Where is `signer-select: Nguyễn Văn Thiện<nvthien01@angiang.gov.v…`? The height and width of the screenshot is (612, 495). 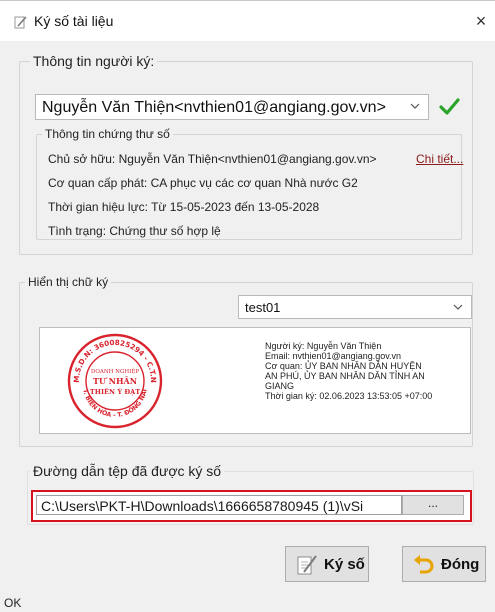 signer-select: Nguyễn Văn Thiện<nvthien01@angiang.gov.v… is located at coordinates (232, 107).